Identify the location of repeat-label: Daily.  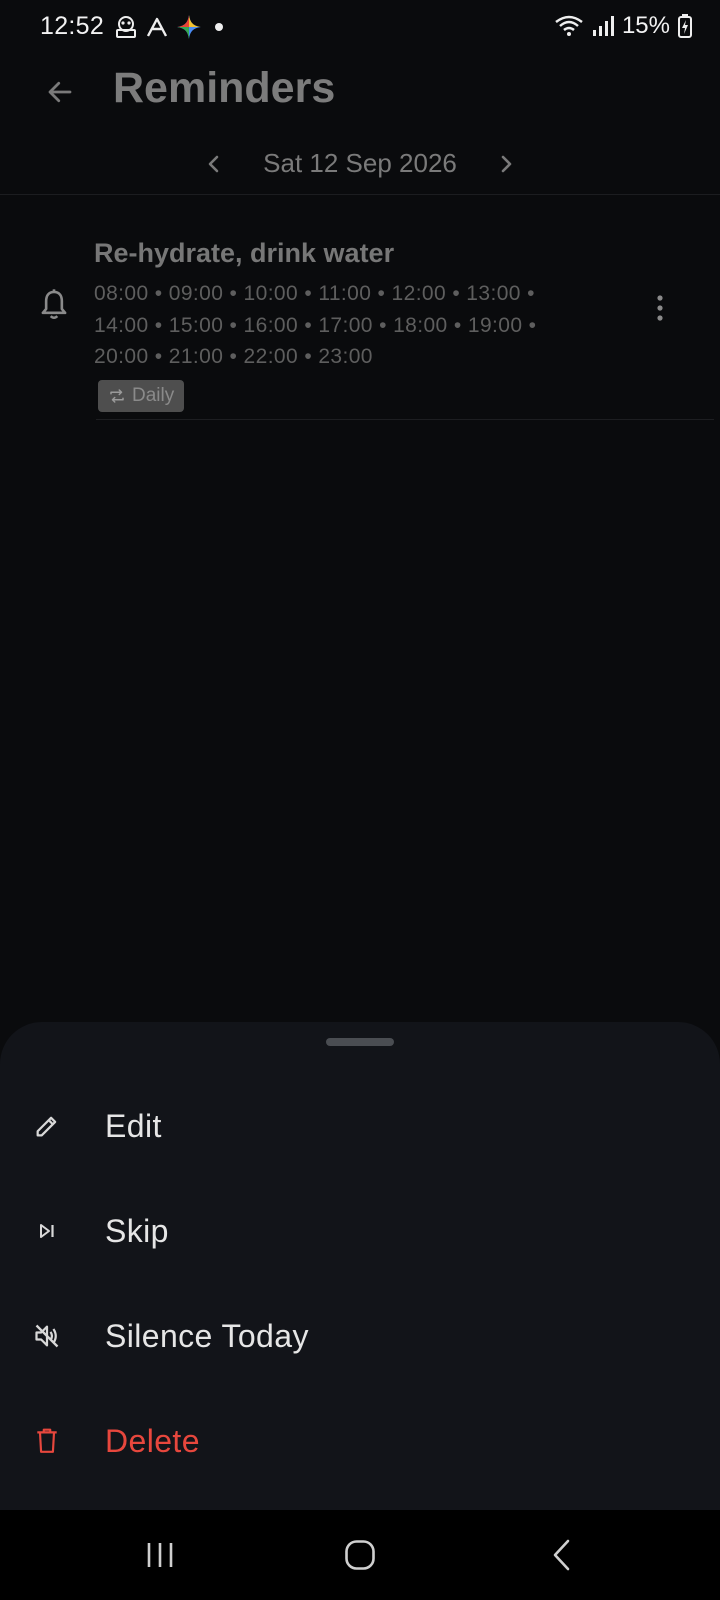
(153, 395).